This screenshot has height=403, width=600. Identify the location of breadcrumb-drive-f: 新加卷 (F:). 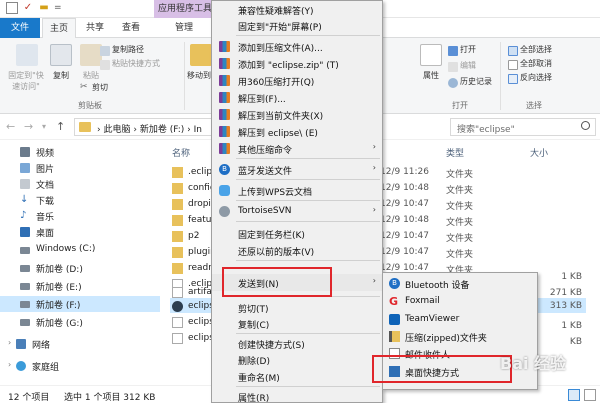
(162, 130).